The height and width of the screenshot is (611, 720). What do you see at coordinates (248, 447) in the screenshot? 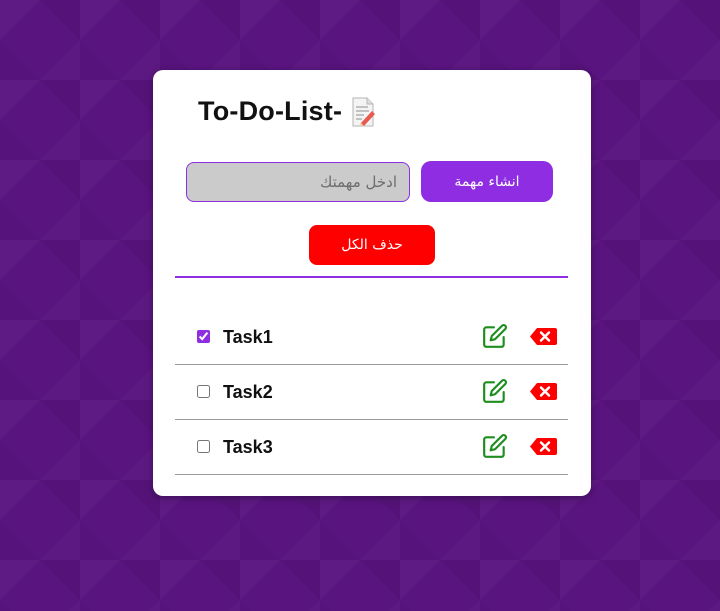
I see `task-name: Task3` at bounding box center [248, 447].